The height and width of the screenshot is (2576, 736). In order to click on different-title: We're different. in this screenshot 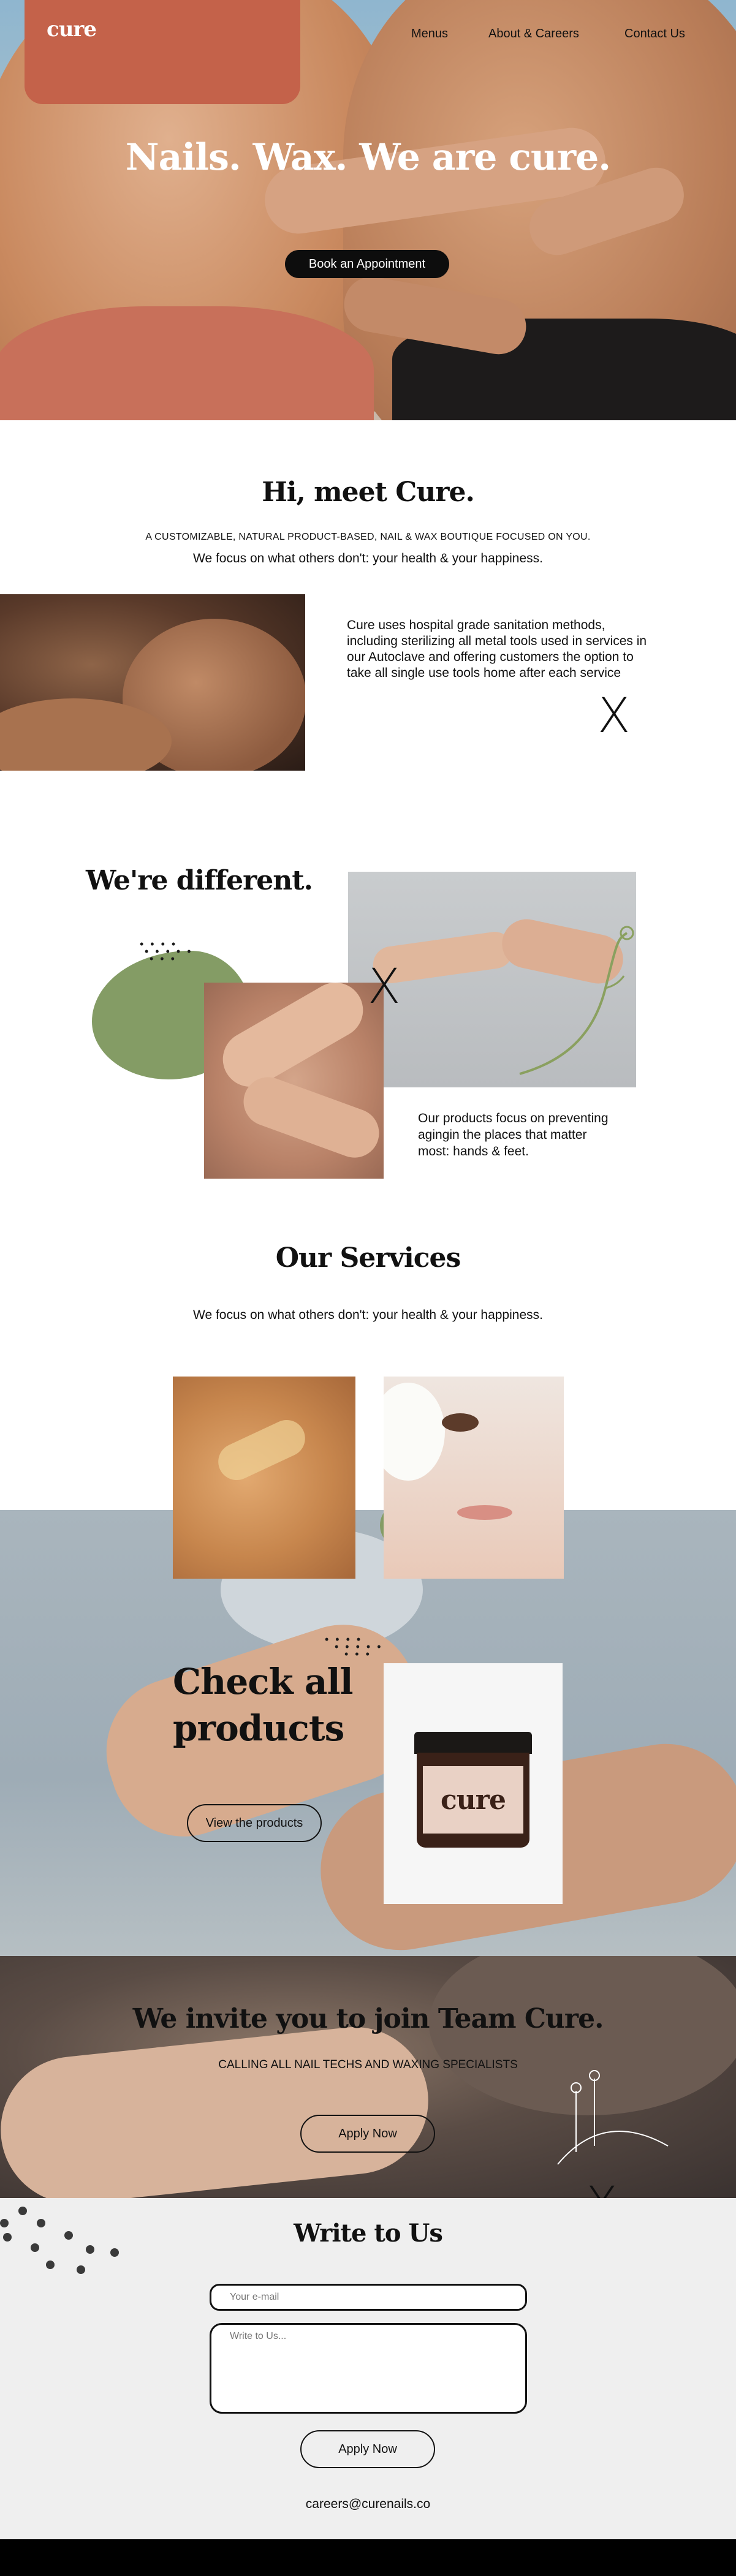, I will do `click(199, 880)`.